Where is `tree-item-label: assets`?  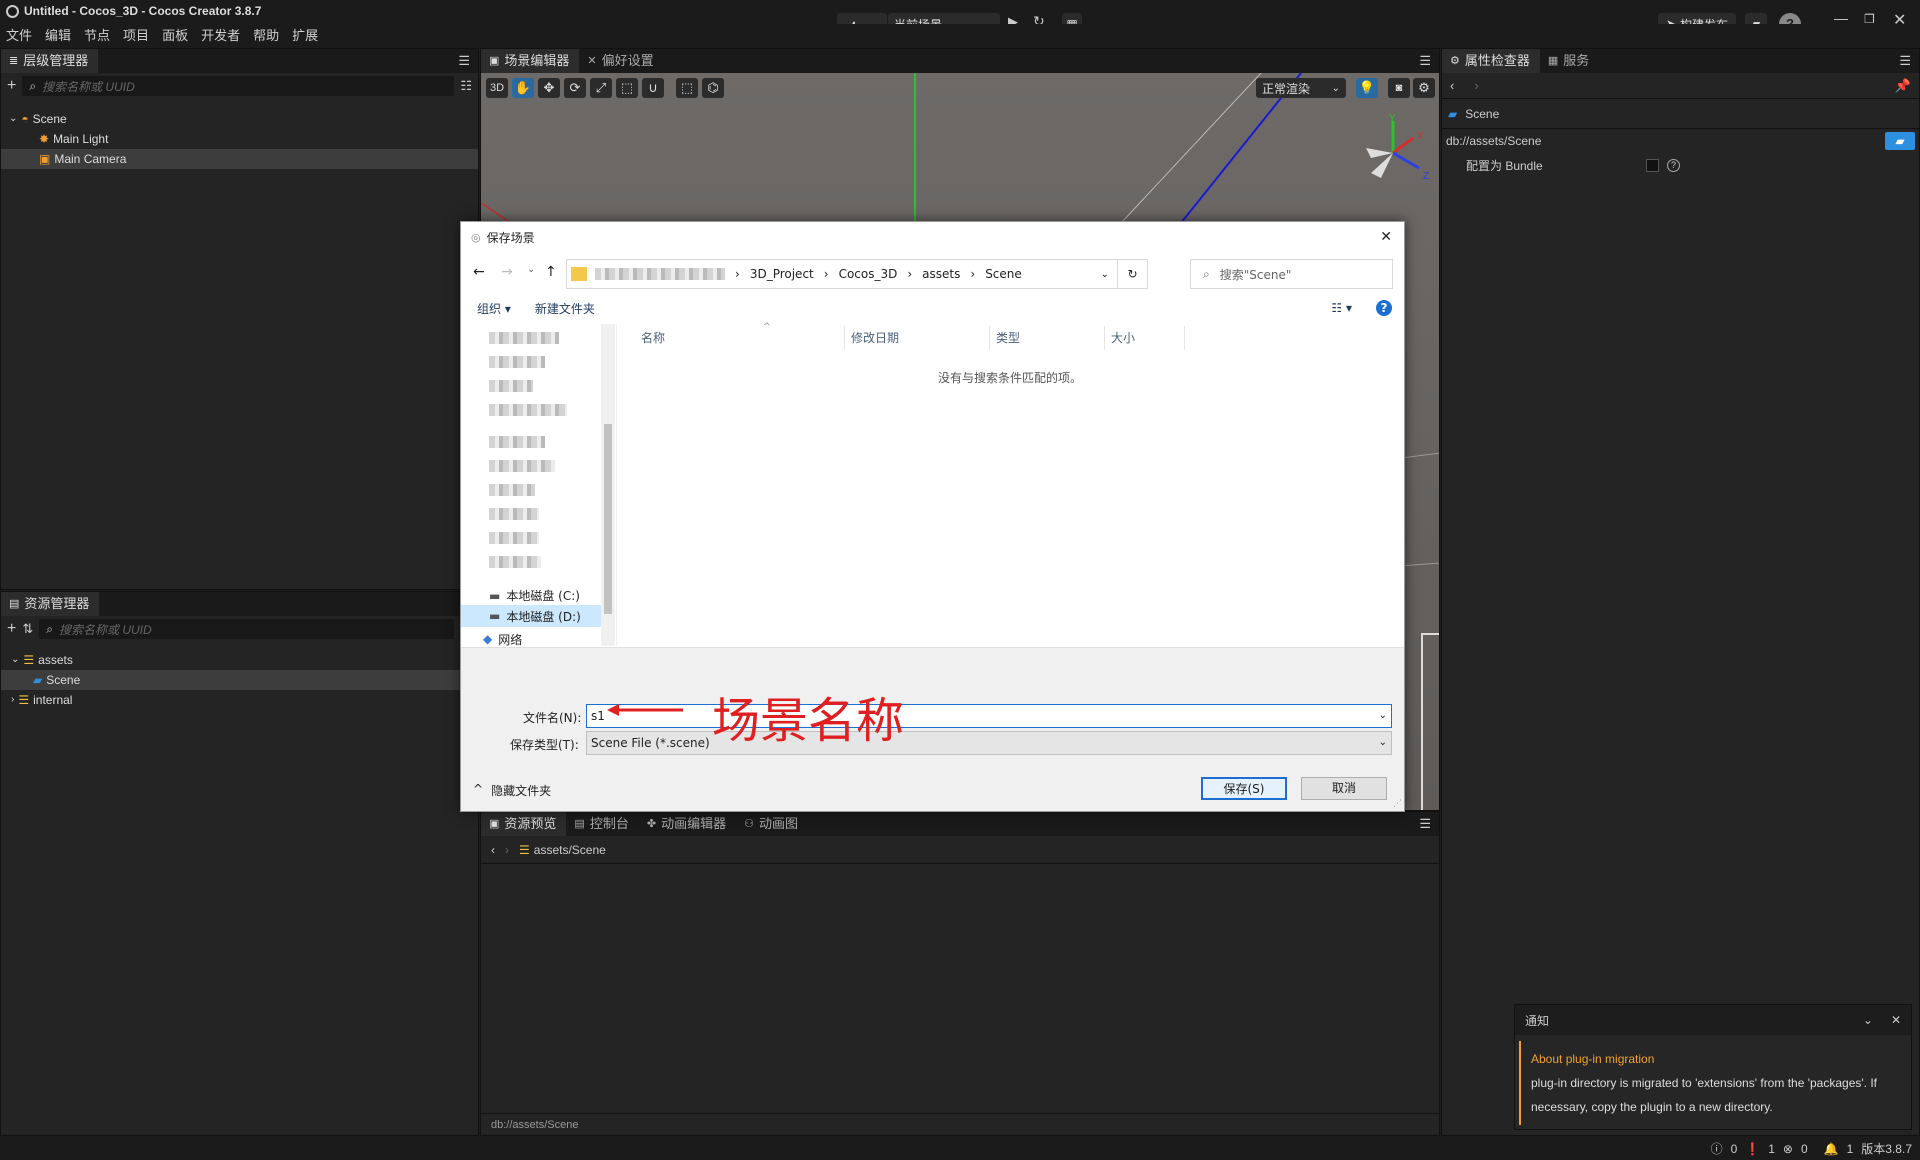
tree-item-label: assets is located at coordinates (55, 660).